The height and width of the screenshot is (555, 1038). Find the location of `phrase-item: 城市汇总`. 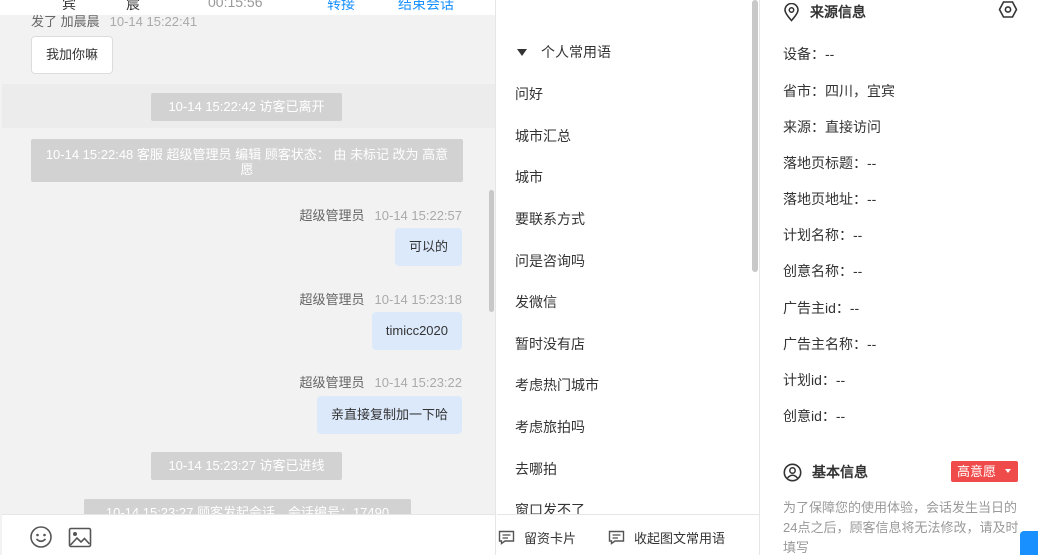

phrase-item: 城市汇总 is located at coordinates (543, 136).